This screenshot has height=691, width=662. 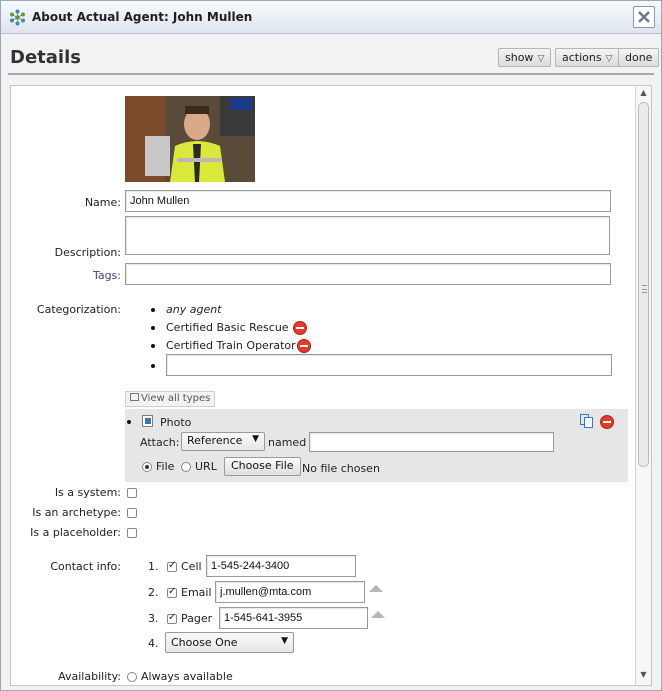 I want to click on app-logo-icon, so click(x=17, y=17).